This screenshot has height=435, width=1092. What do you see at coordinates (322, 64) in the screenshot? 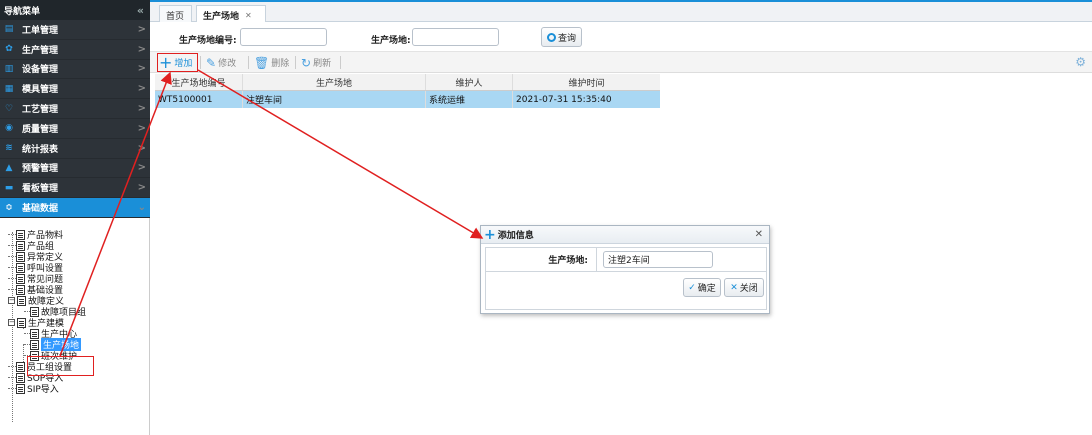
I see `refresh-label: 刷新` at bounding box center [322, 64].